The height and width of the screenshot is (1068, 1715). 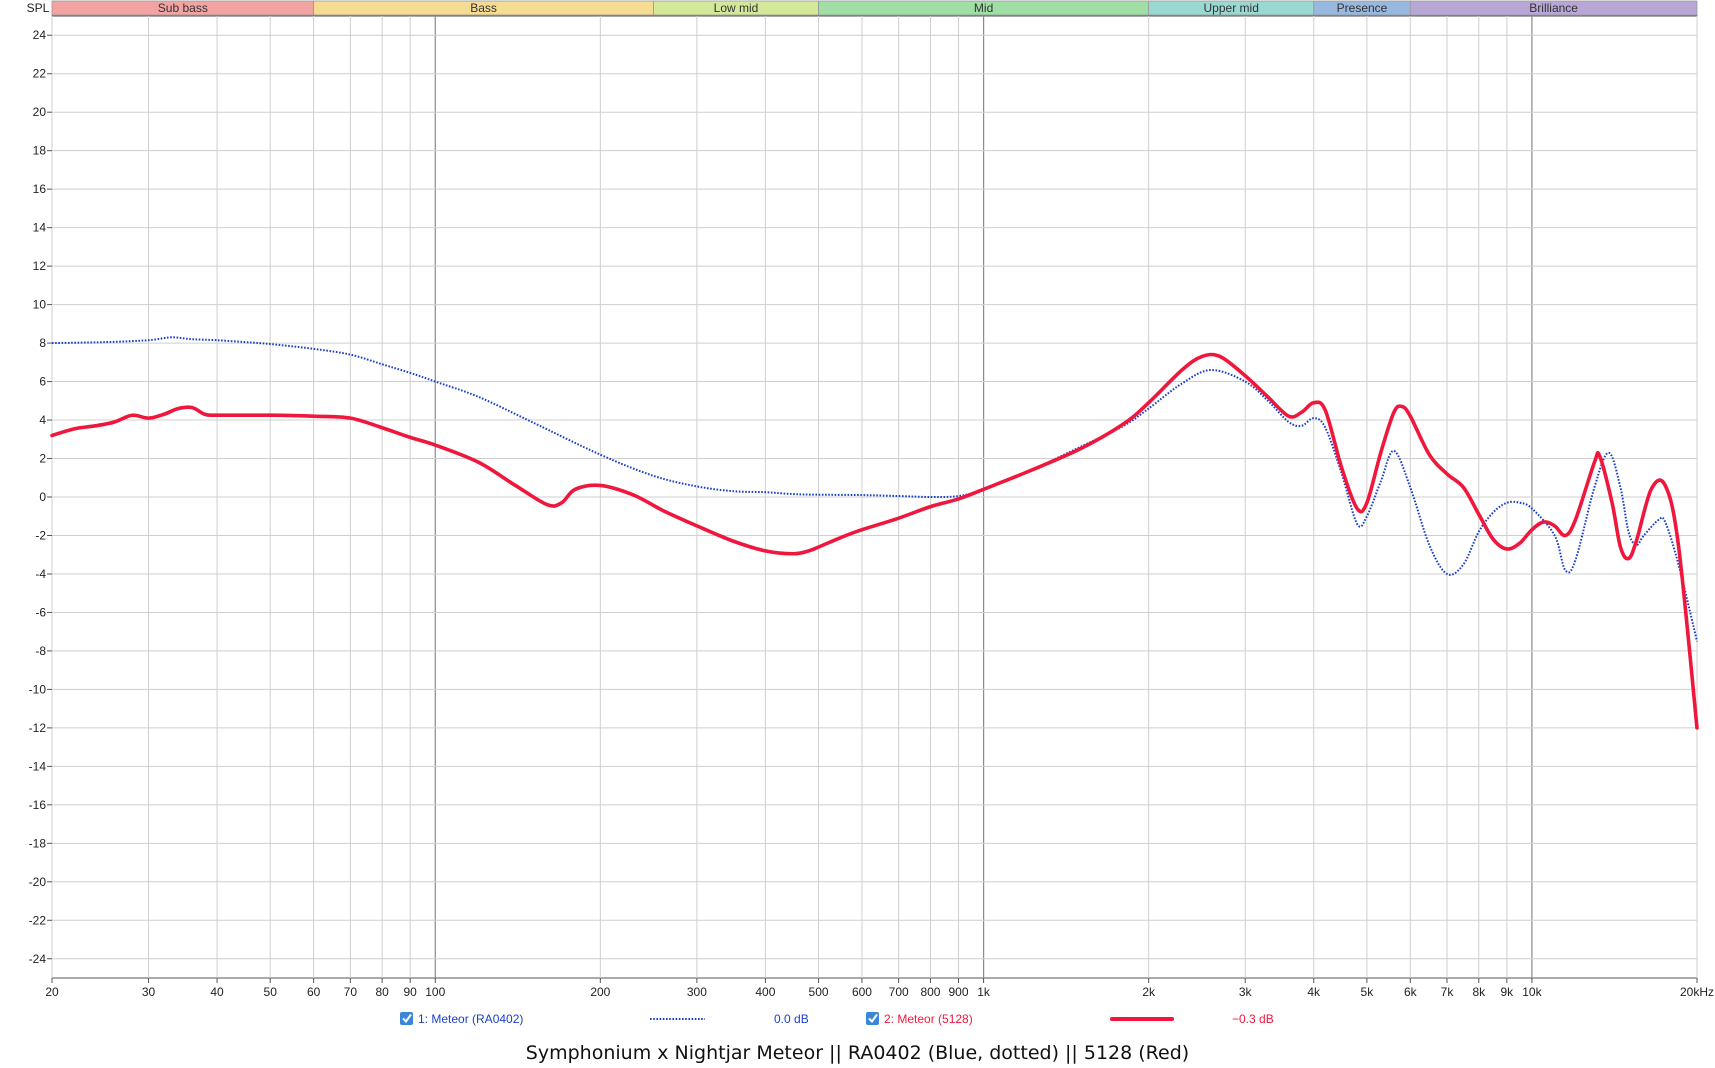 What do you see at coordinates (40, 74) in the screenshot?
I see `y-tick-label: 22` at bounding box center [40, 74].